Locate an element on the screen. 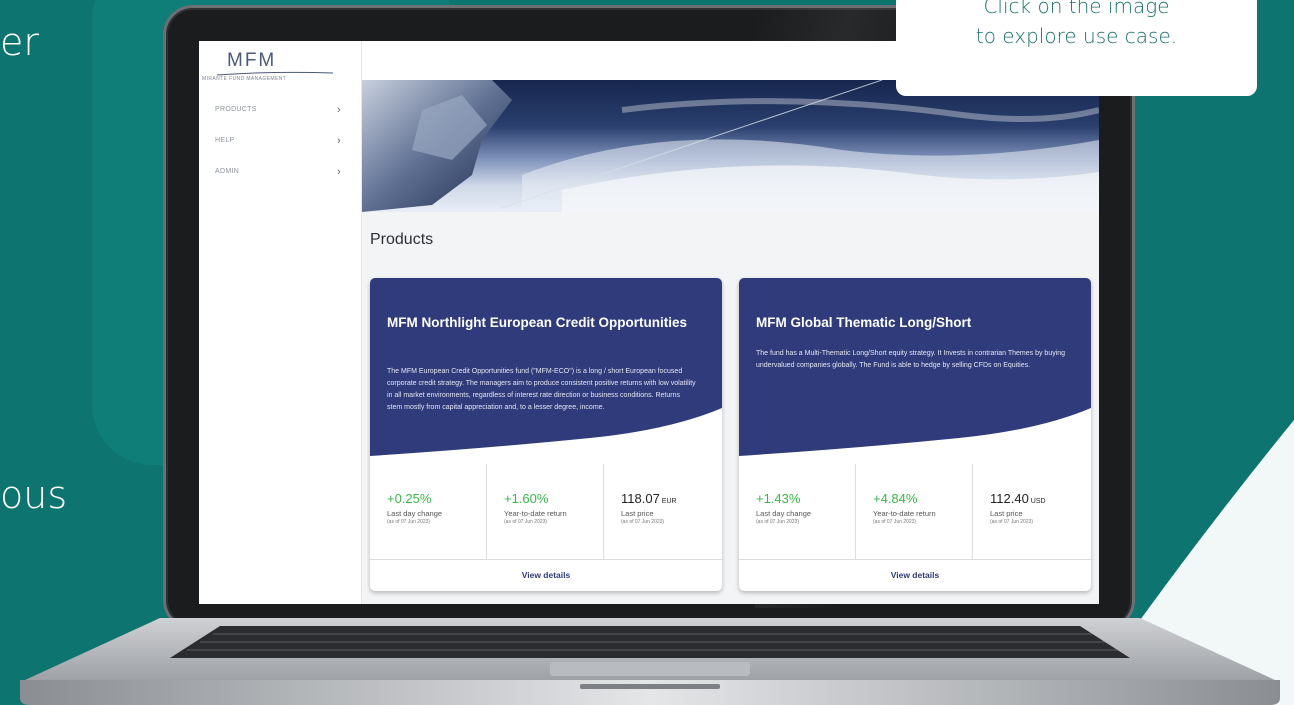 This screenshot has width=1294, height=705. page-title: Products is located at coordinates (402, 239).